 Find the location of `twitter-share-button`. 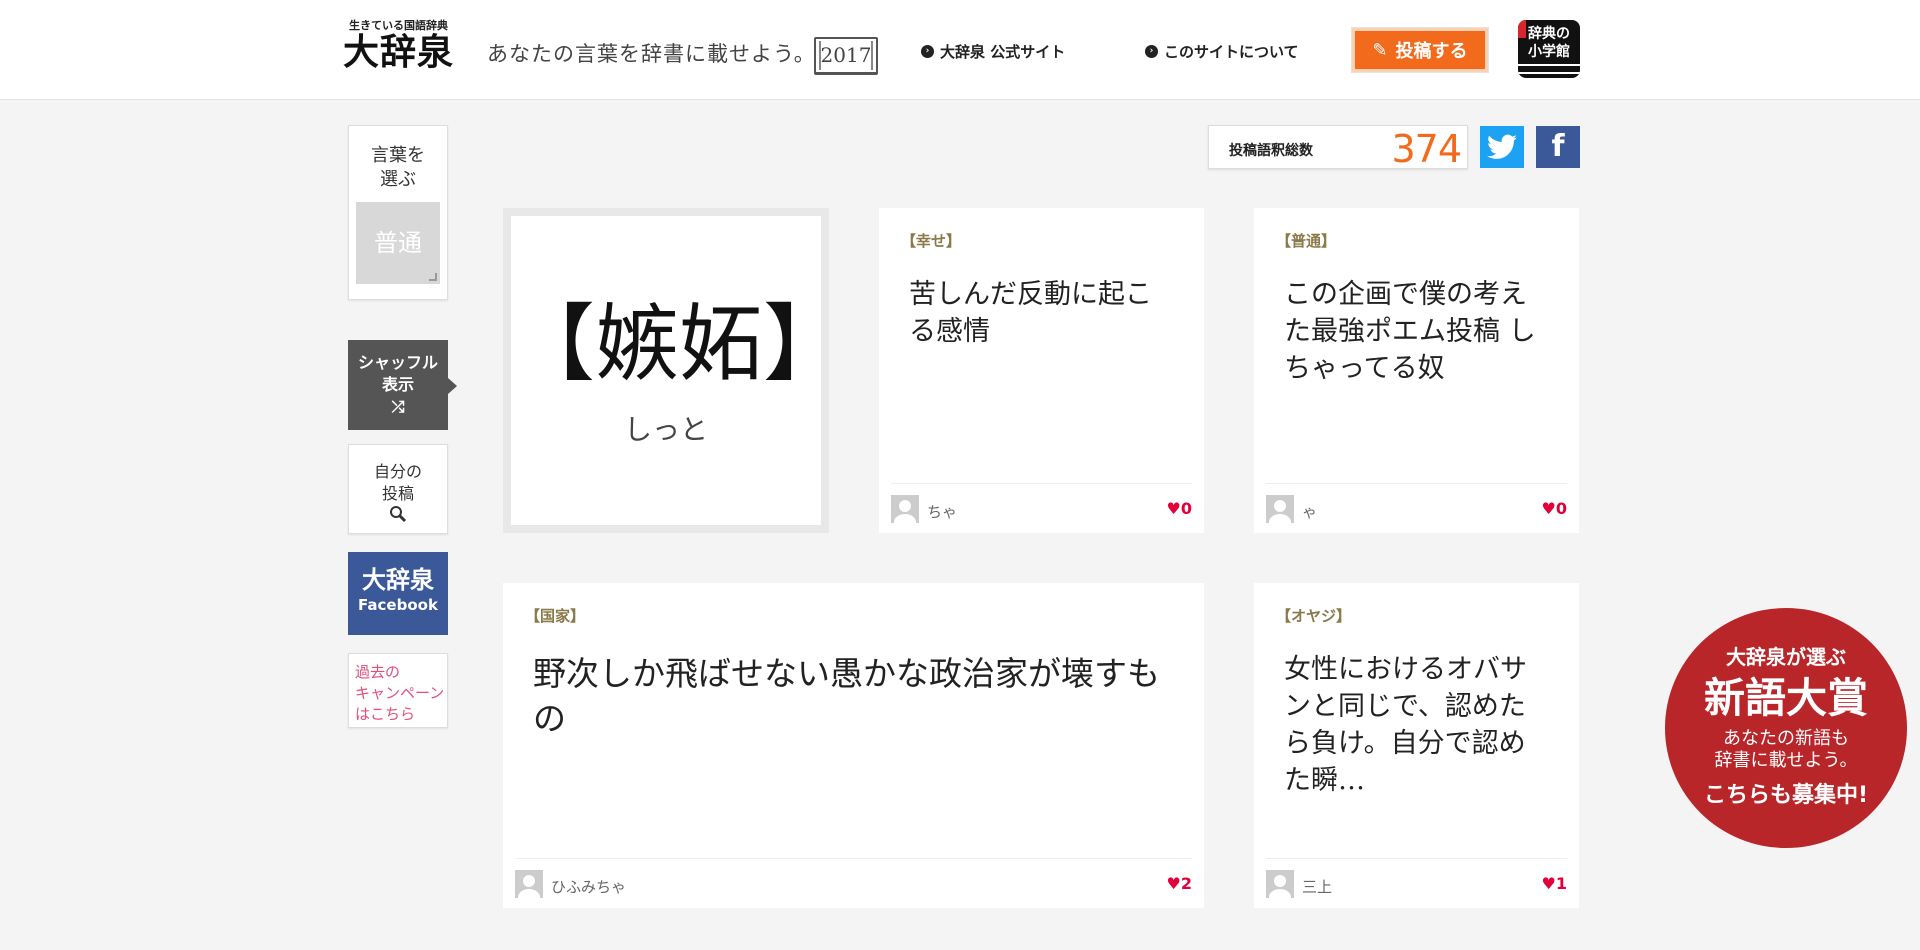

twitter-share-button is located at coordinates (1502, 147).